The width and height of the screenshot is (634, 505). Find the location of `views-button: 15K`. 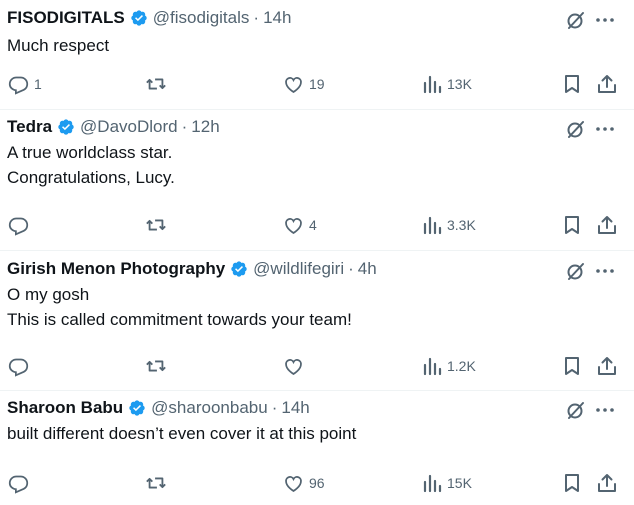

views-button: 15K is located at coordinates (447, 483).